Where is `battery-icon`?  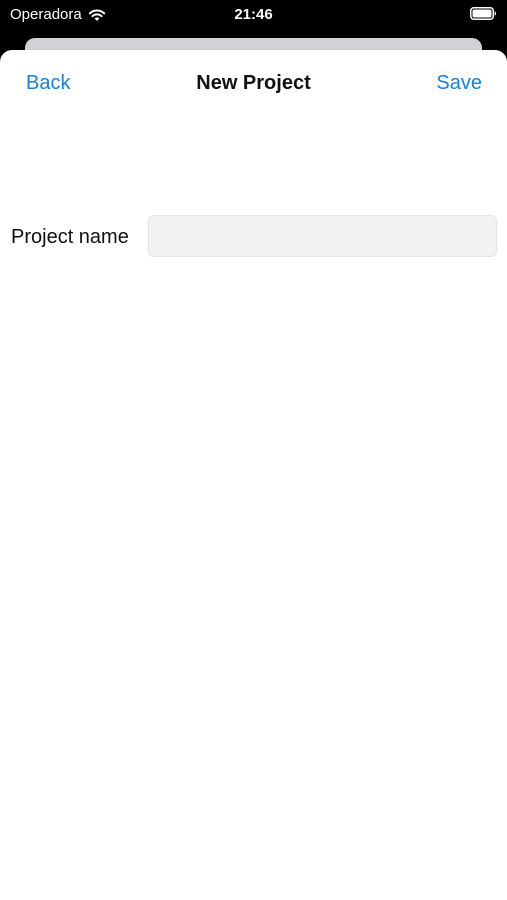
battery-icon is located at coordinates (483, 13).